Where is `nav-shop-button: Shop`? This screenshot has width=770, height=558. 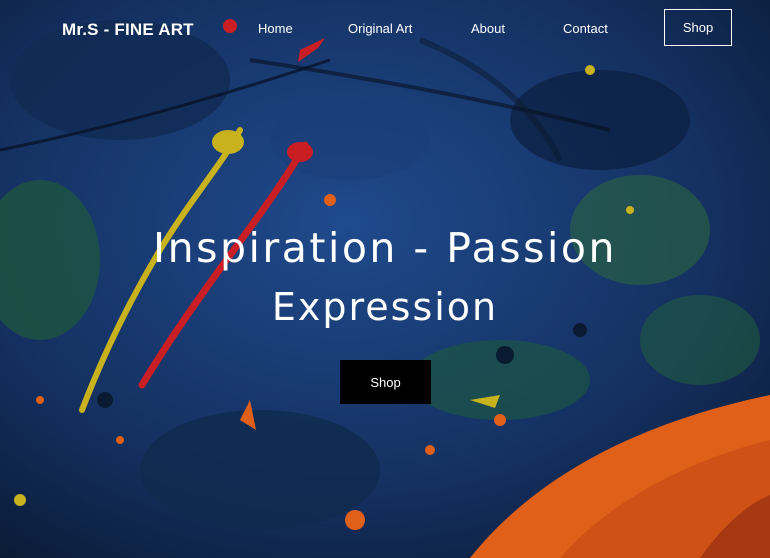 nav-shop-button: Shop is located at coordinates (698, 27).